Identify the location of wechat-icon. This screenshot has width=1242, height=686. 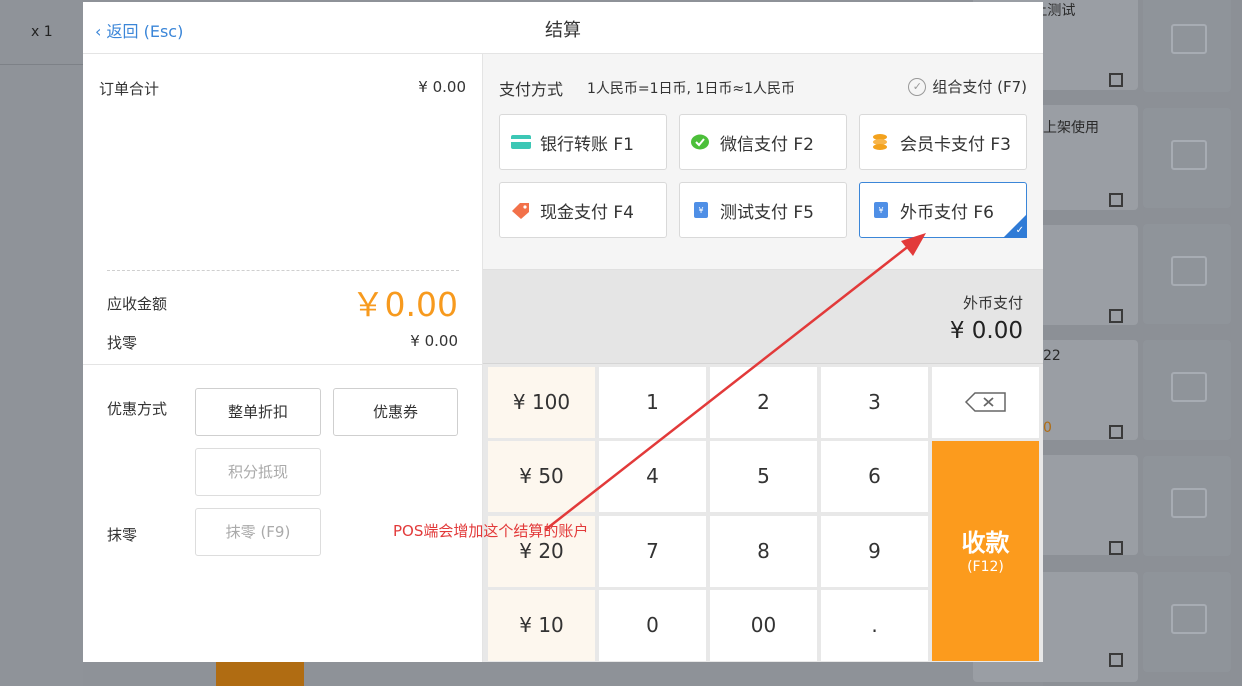
(701, 142).